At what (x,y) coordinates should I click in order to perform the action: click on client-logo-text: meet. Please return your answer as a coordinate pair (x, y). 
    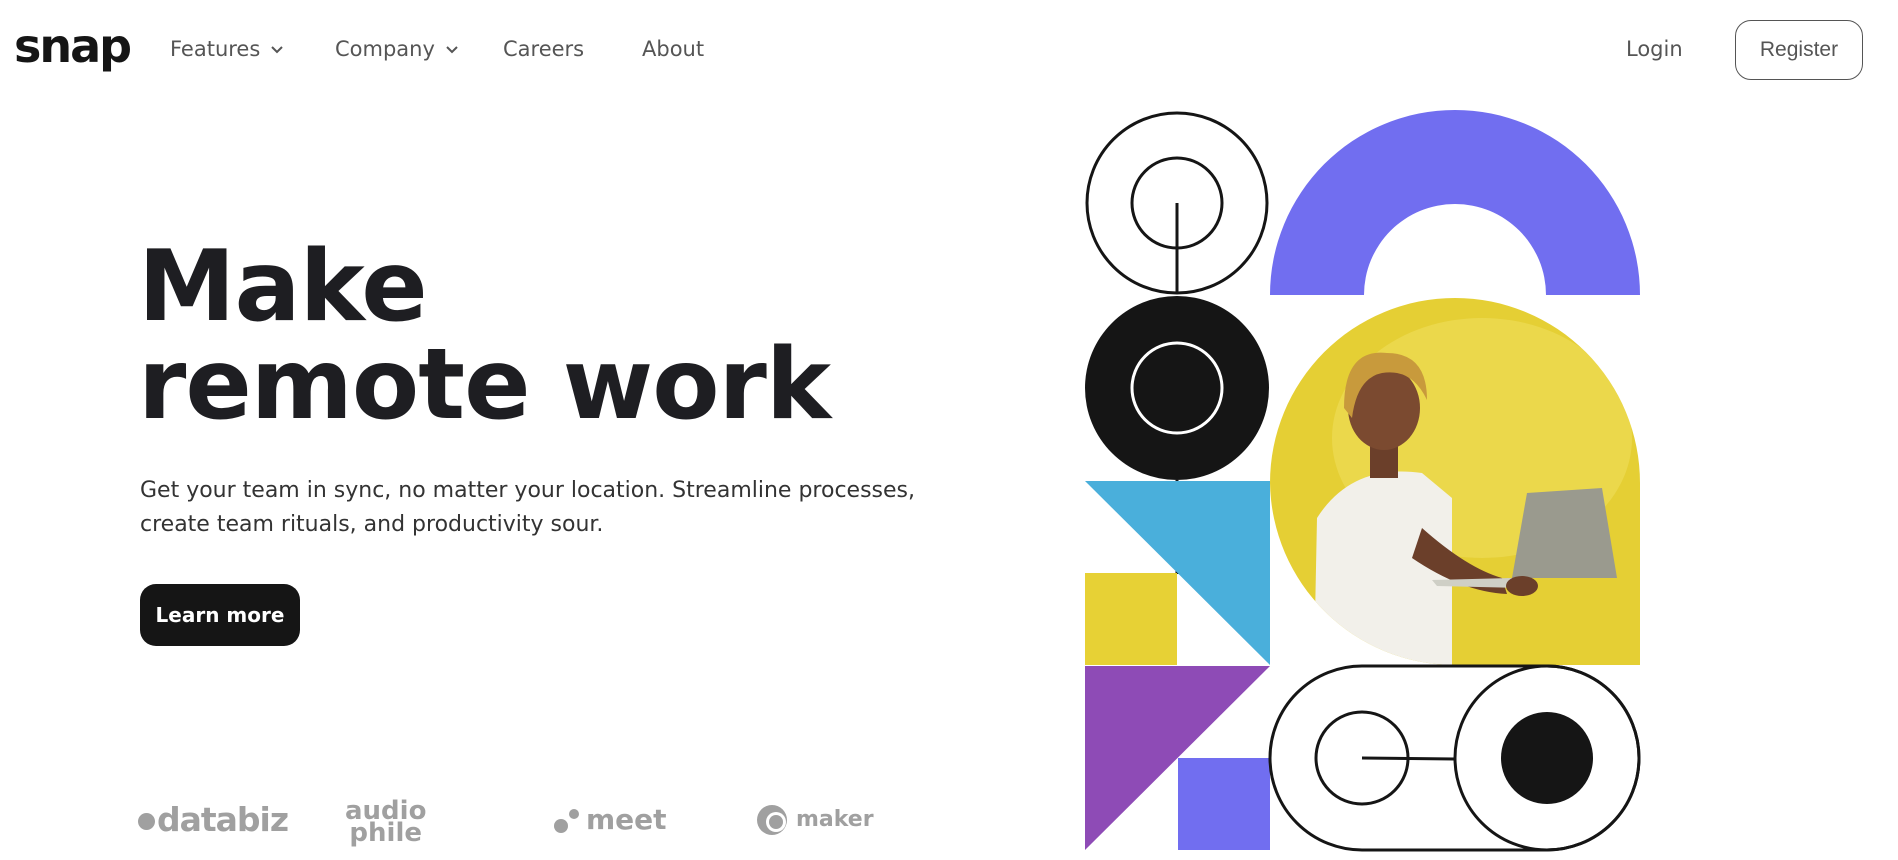
    Looking at the image, I should click on (626, 819).